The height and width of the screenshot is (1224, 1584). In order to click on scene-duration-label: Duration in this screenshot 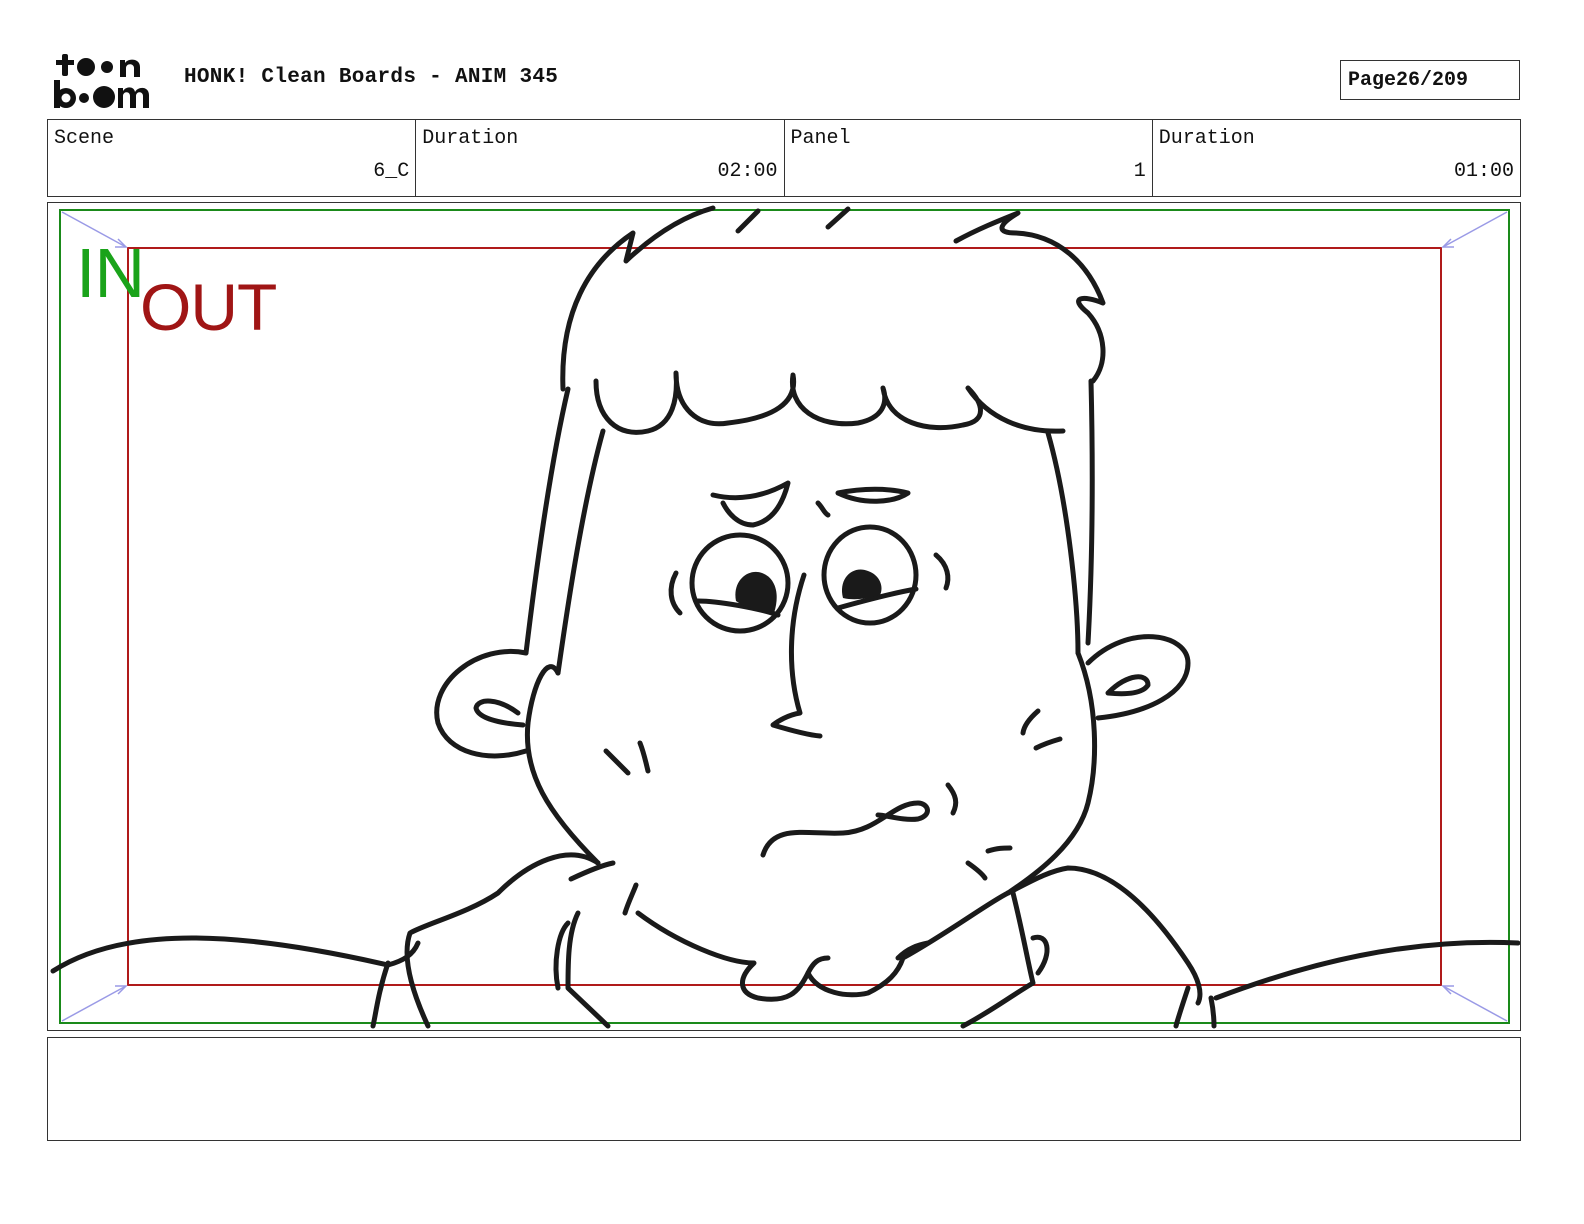, I will do `click(470, 138)`.